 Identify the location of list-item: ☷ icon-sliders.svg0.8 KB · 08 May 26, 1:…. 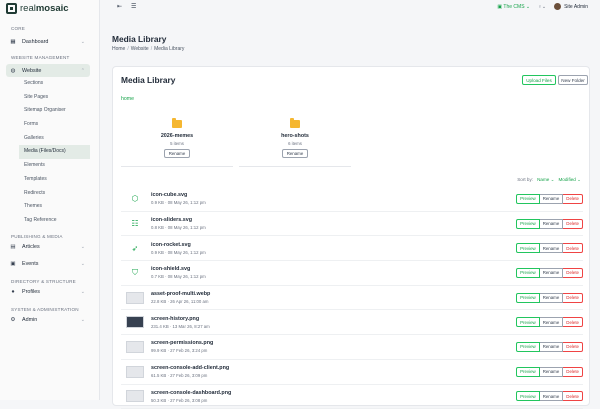
(352, 224).